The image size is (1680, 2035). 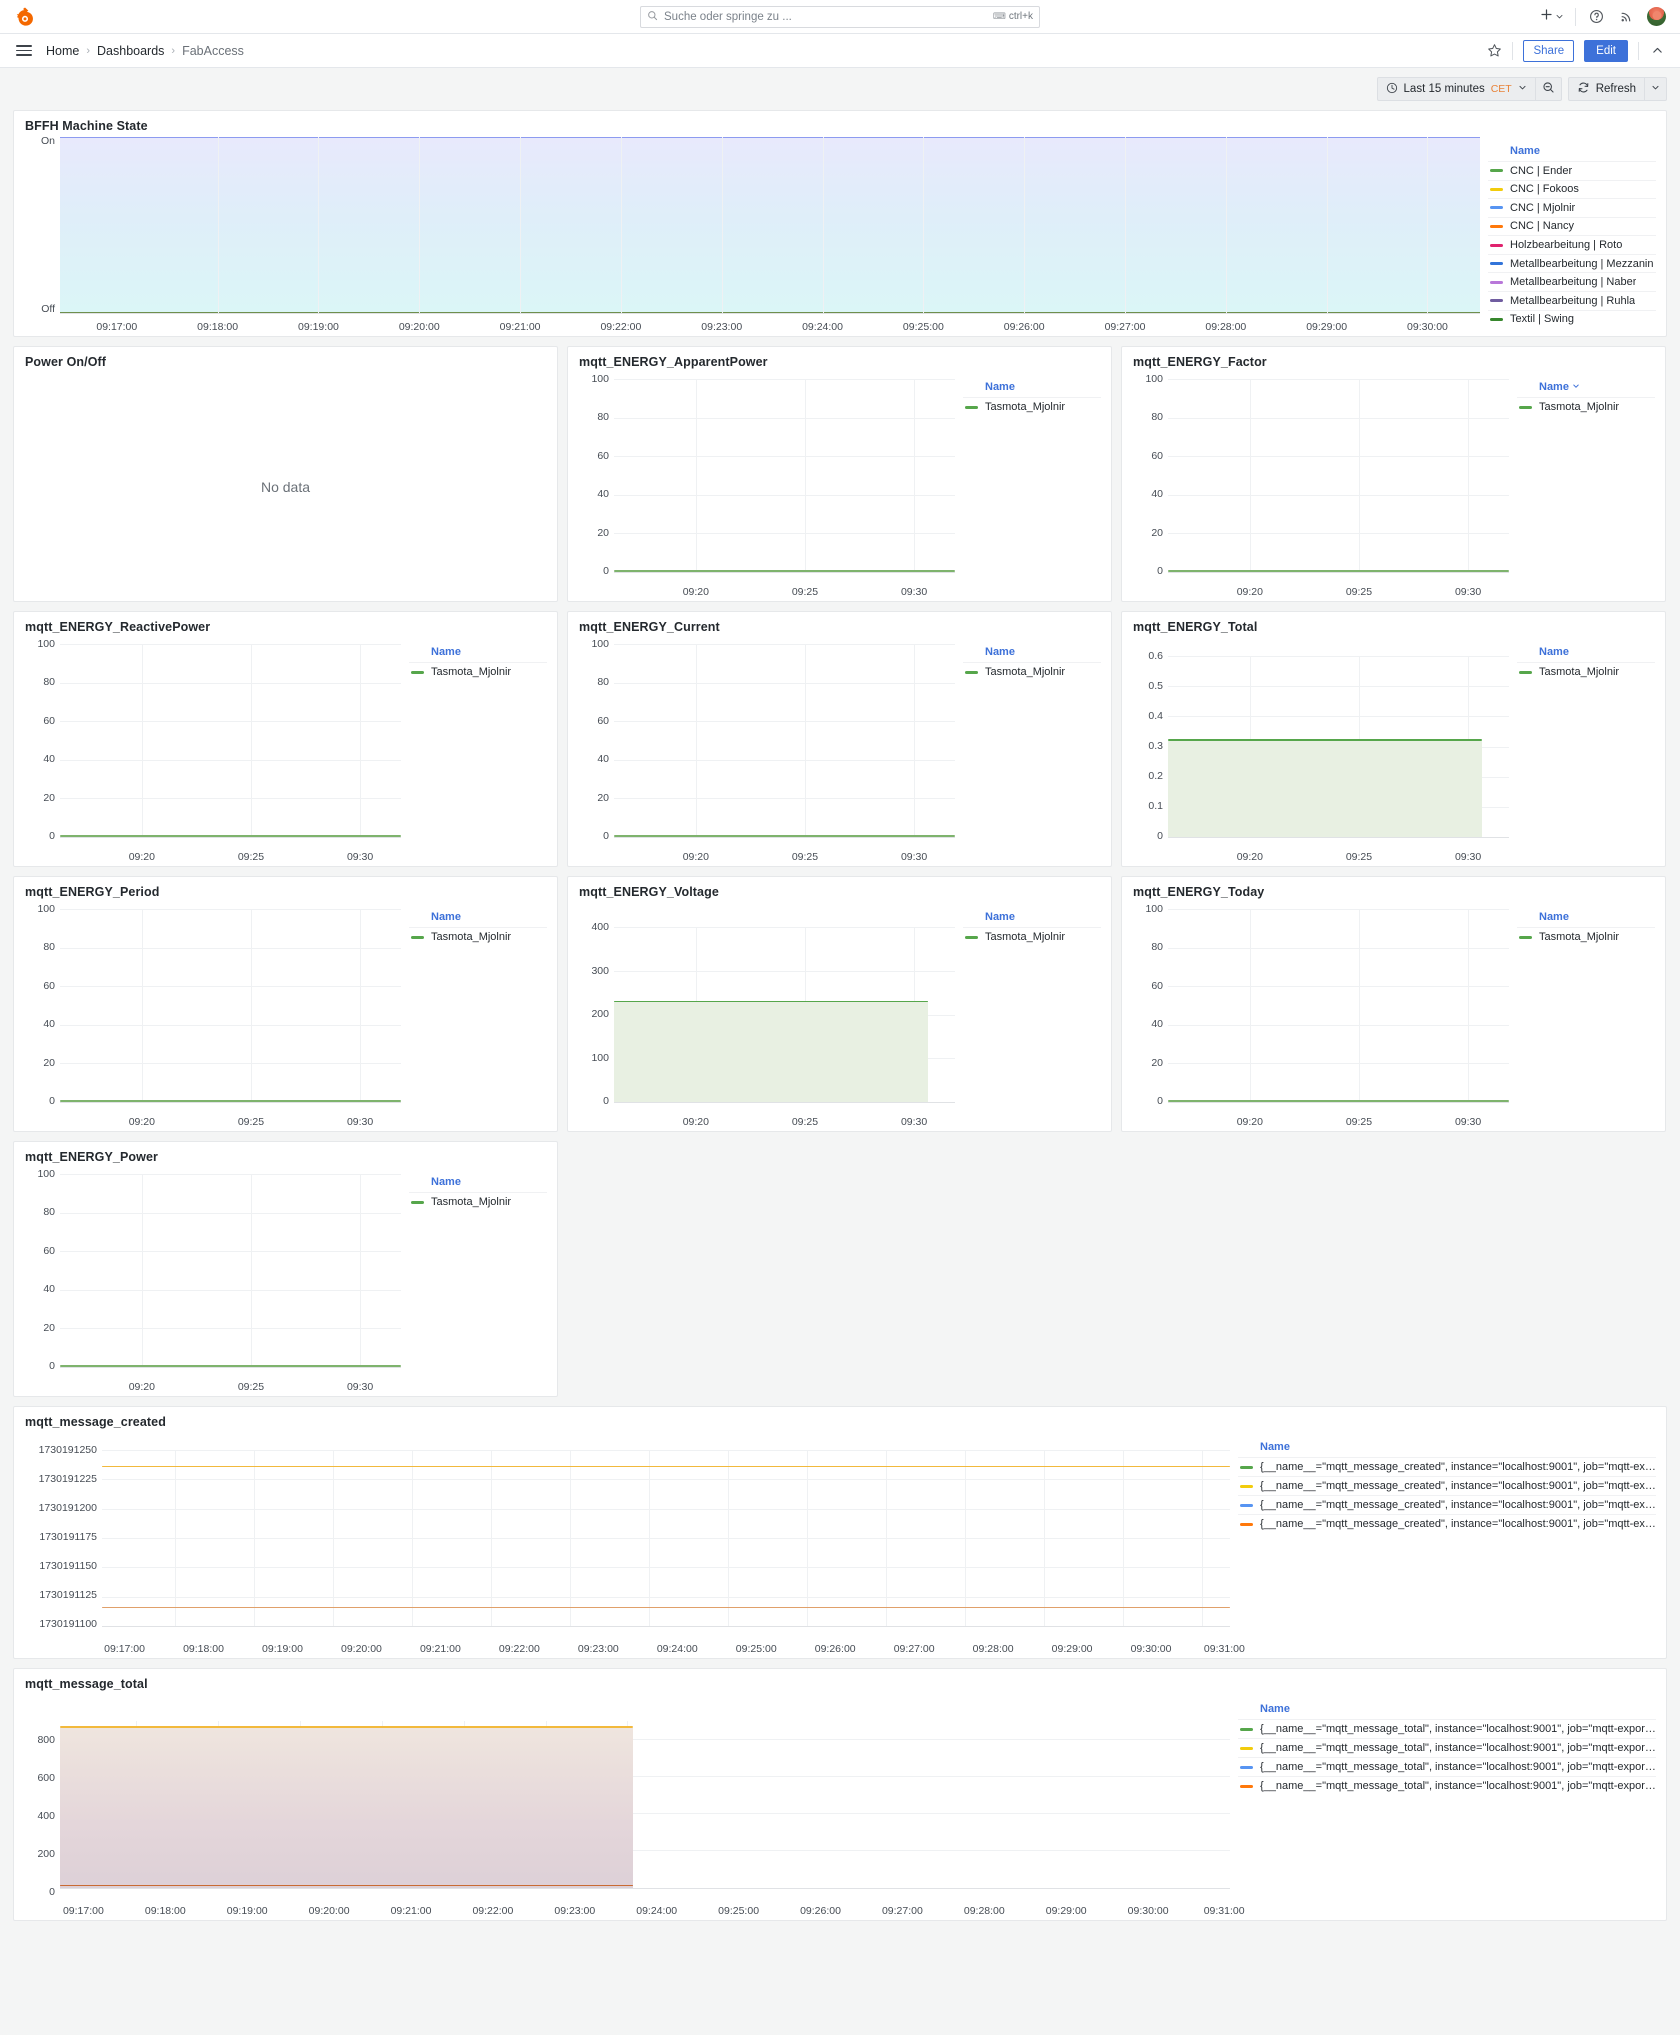 I want to click on search-input, so click(x=825, y=16).